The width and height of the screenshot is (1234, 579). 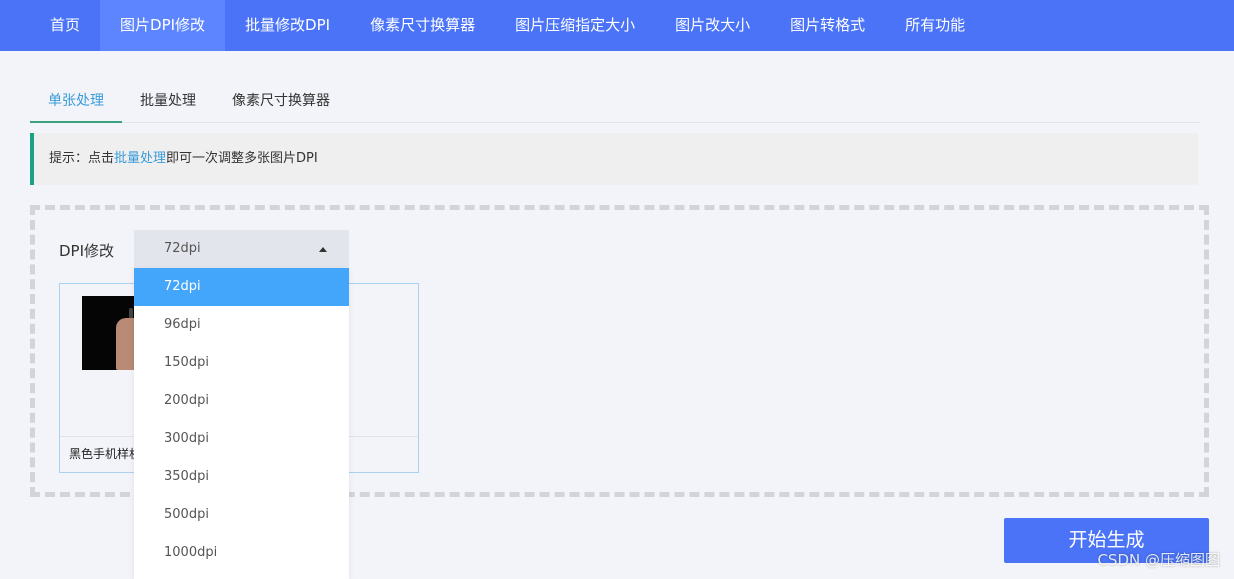 What do you see at coordinates (242, 158) in the screenshot?
I see `tip-suffix: 即可一次调整多张图片DPI` at bounding box center [242, 158].